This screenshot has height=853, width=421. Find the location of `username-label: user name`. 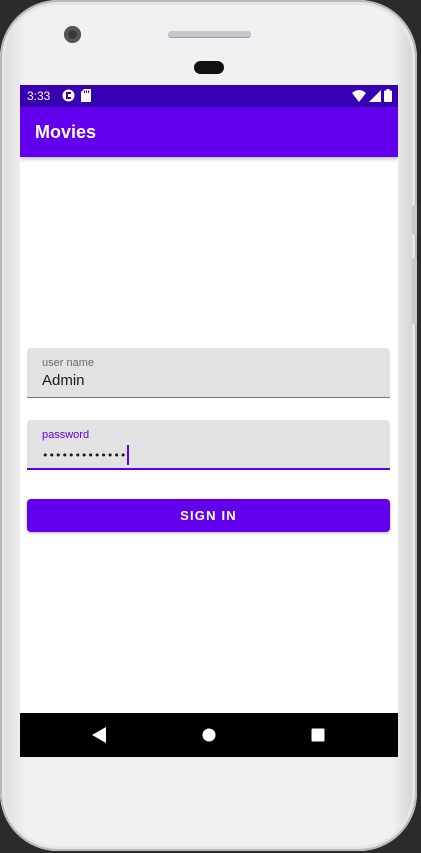

username-label: user name is located at coordinates (68, 363).